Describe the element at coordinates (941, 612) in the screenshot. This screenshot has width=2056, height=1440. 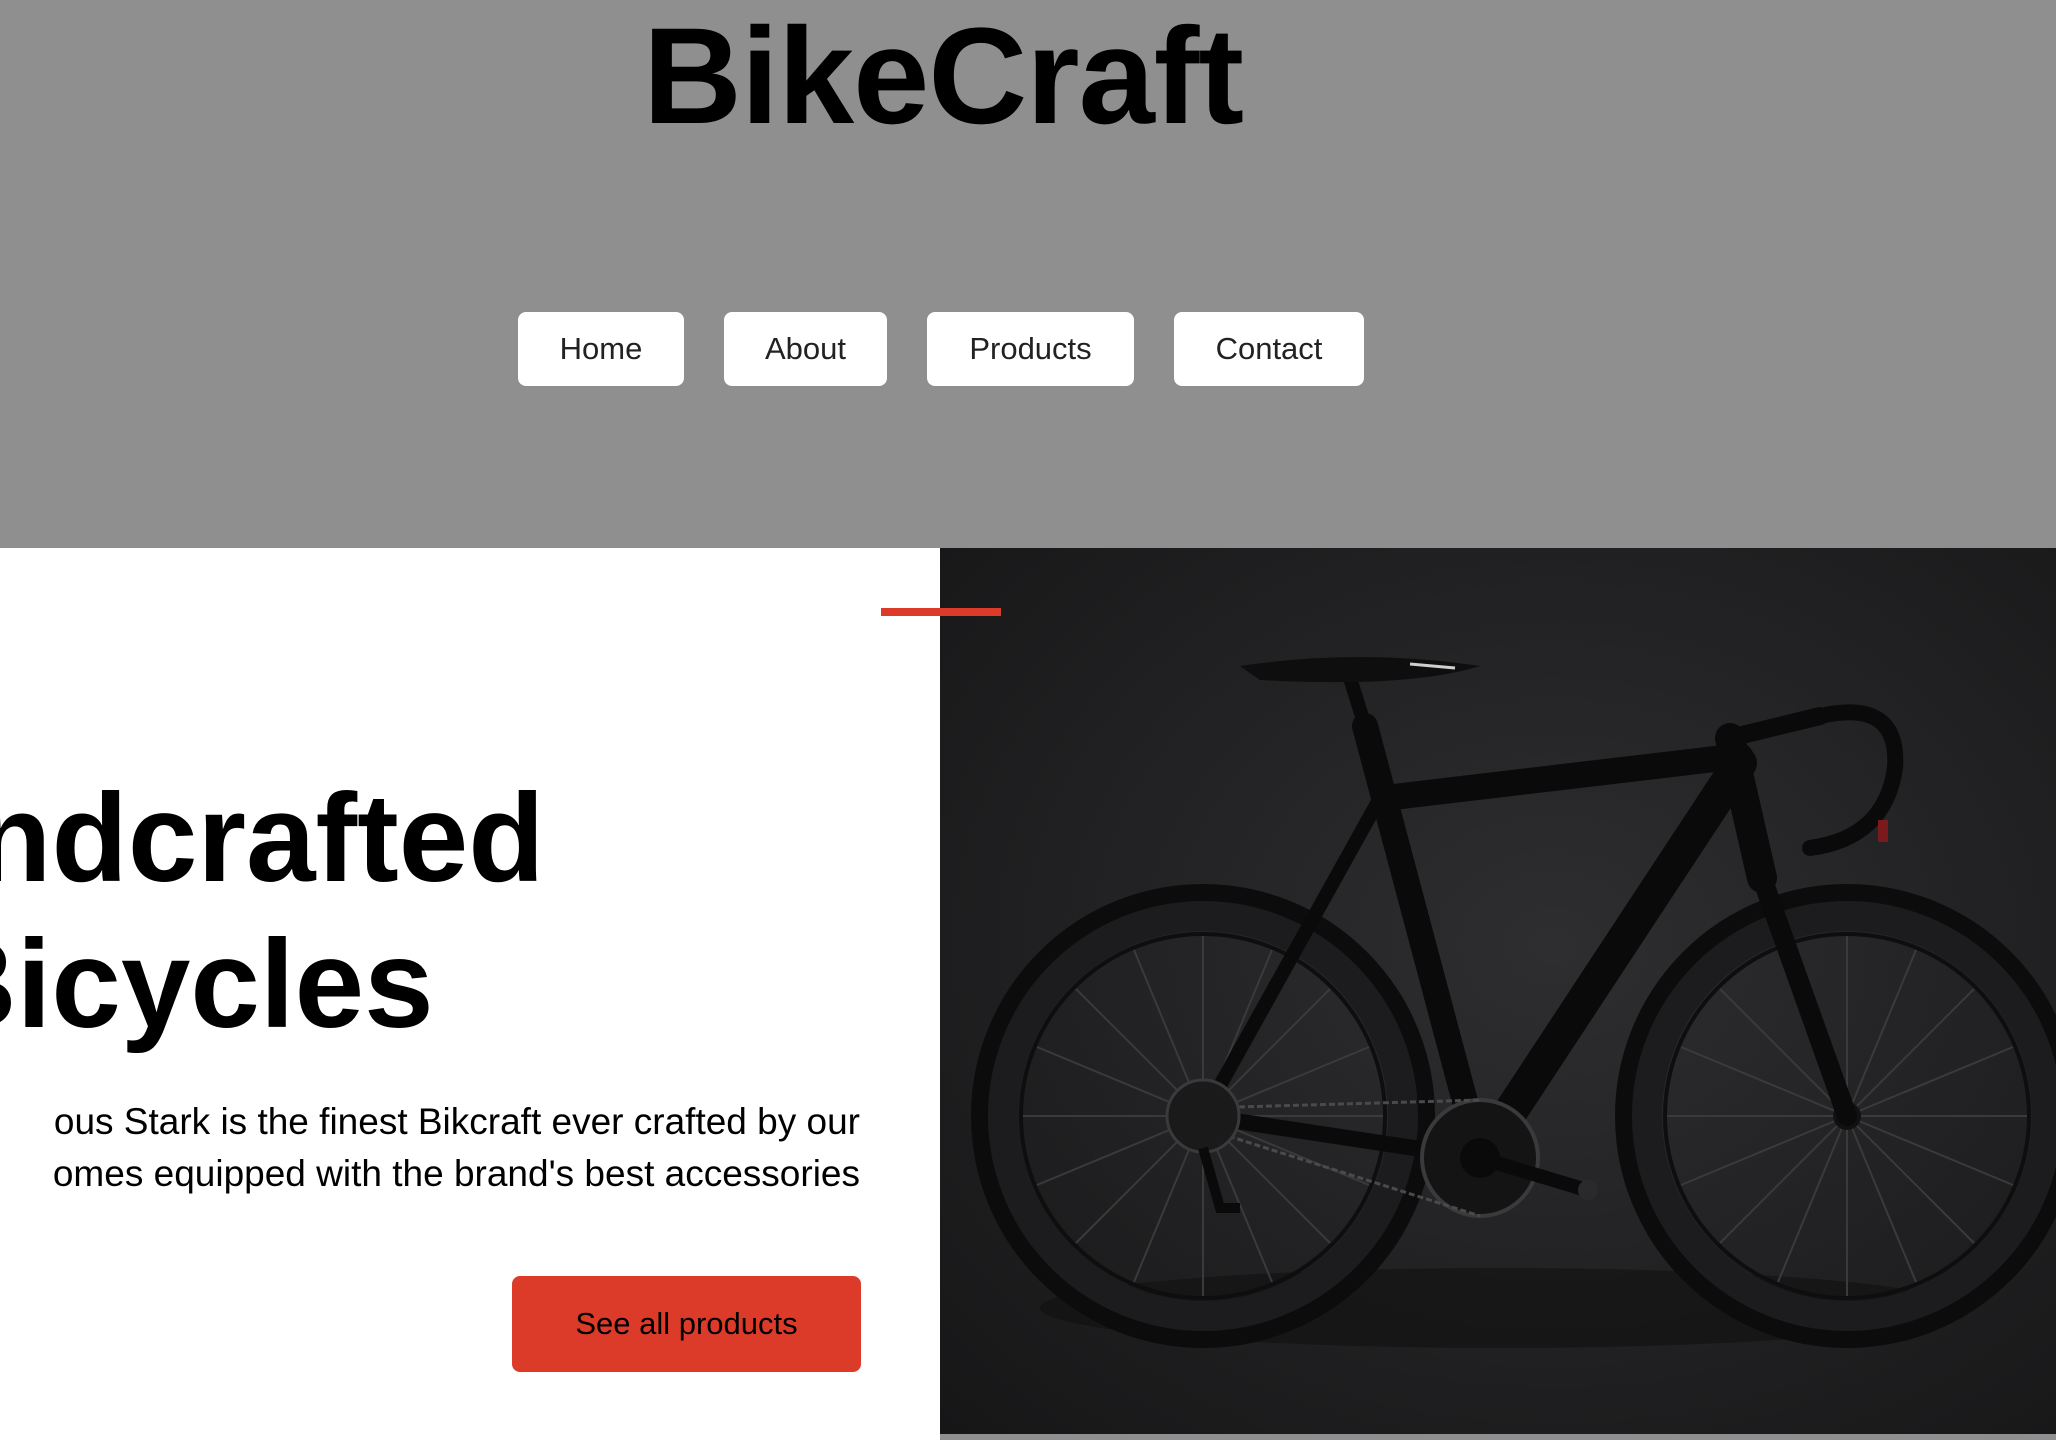
I see `accent-divider` at that location.